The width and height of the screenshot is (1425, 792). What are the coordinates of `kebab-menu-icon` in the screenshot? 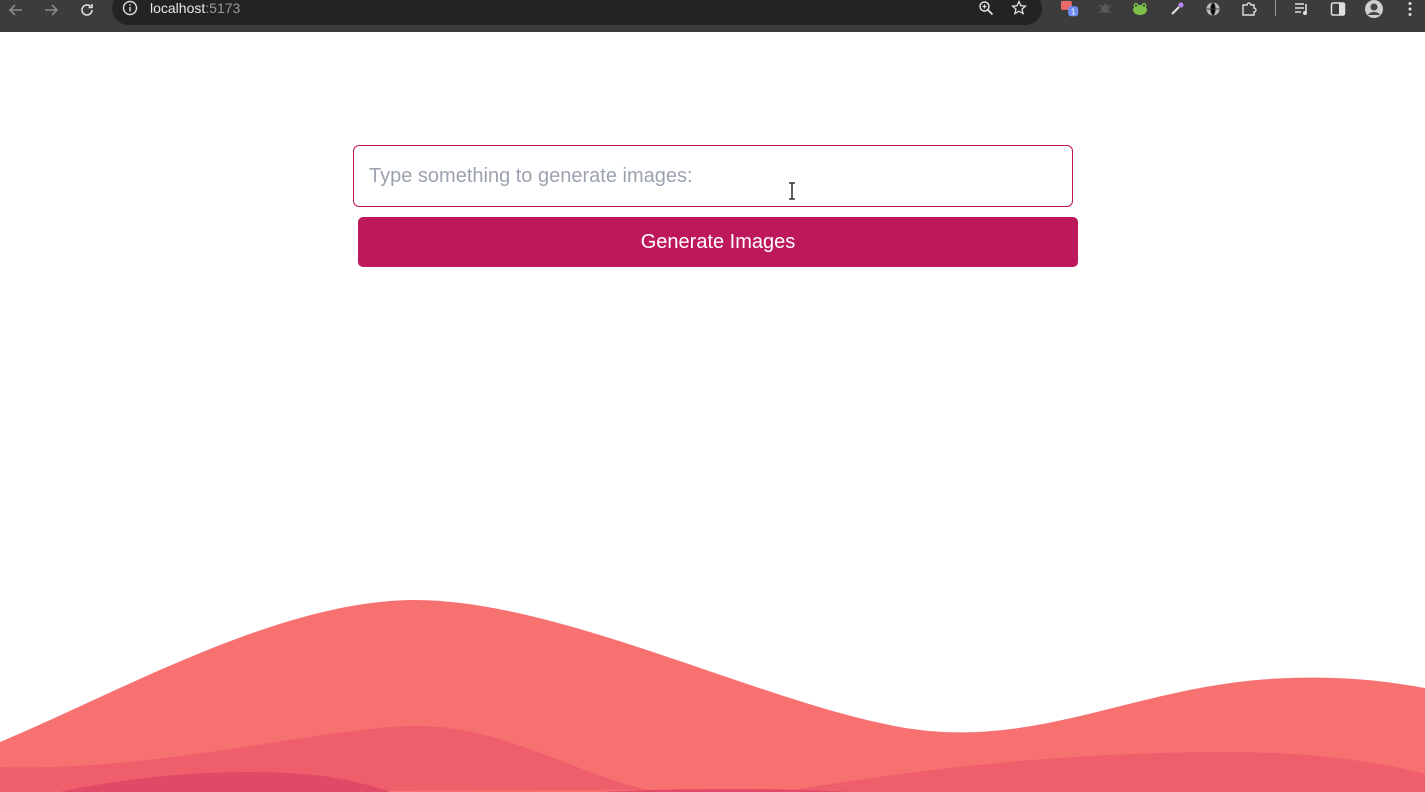 It's located at (1410, 9).